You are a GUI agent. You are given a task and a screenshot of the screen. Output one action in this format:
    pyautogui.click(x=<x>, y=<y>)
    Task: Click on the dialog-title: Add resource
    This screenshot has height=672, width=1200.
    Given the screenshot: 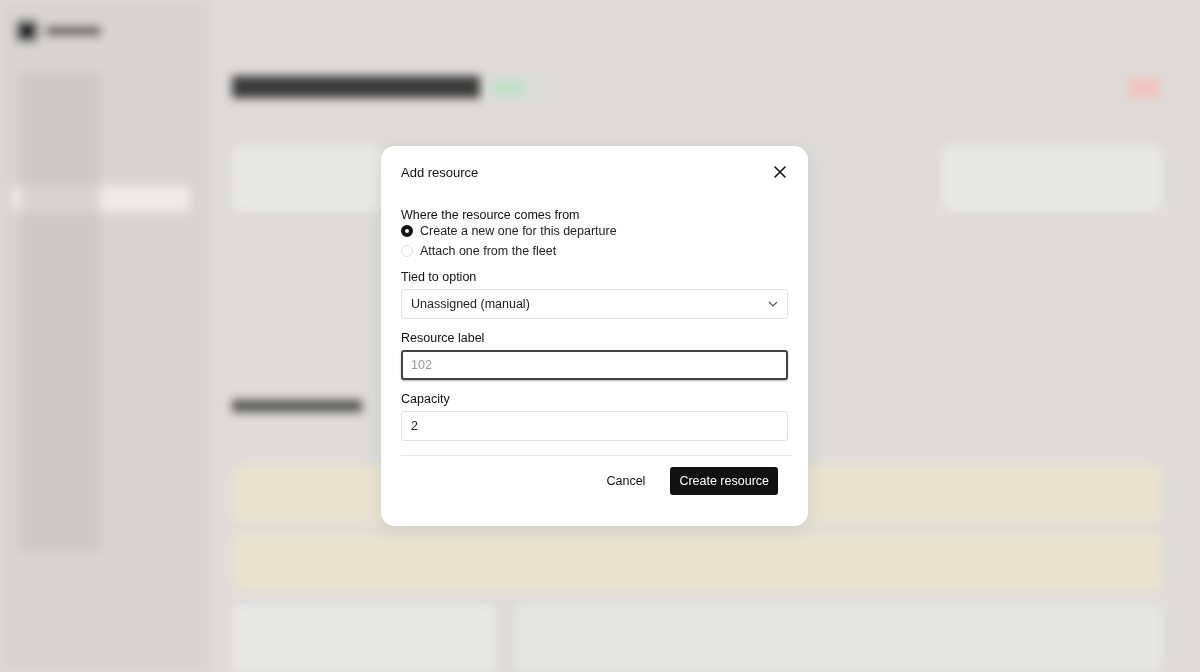 What is the action you would take?
    pyautogui.click(x=440, y=172)
    